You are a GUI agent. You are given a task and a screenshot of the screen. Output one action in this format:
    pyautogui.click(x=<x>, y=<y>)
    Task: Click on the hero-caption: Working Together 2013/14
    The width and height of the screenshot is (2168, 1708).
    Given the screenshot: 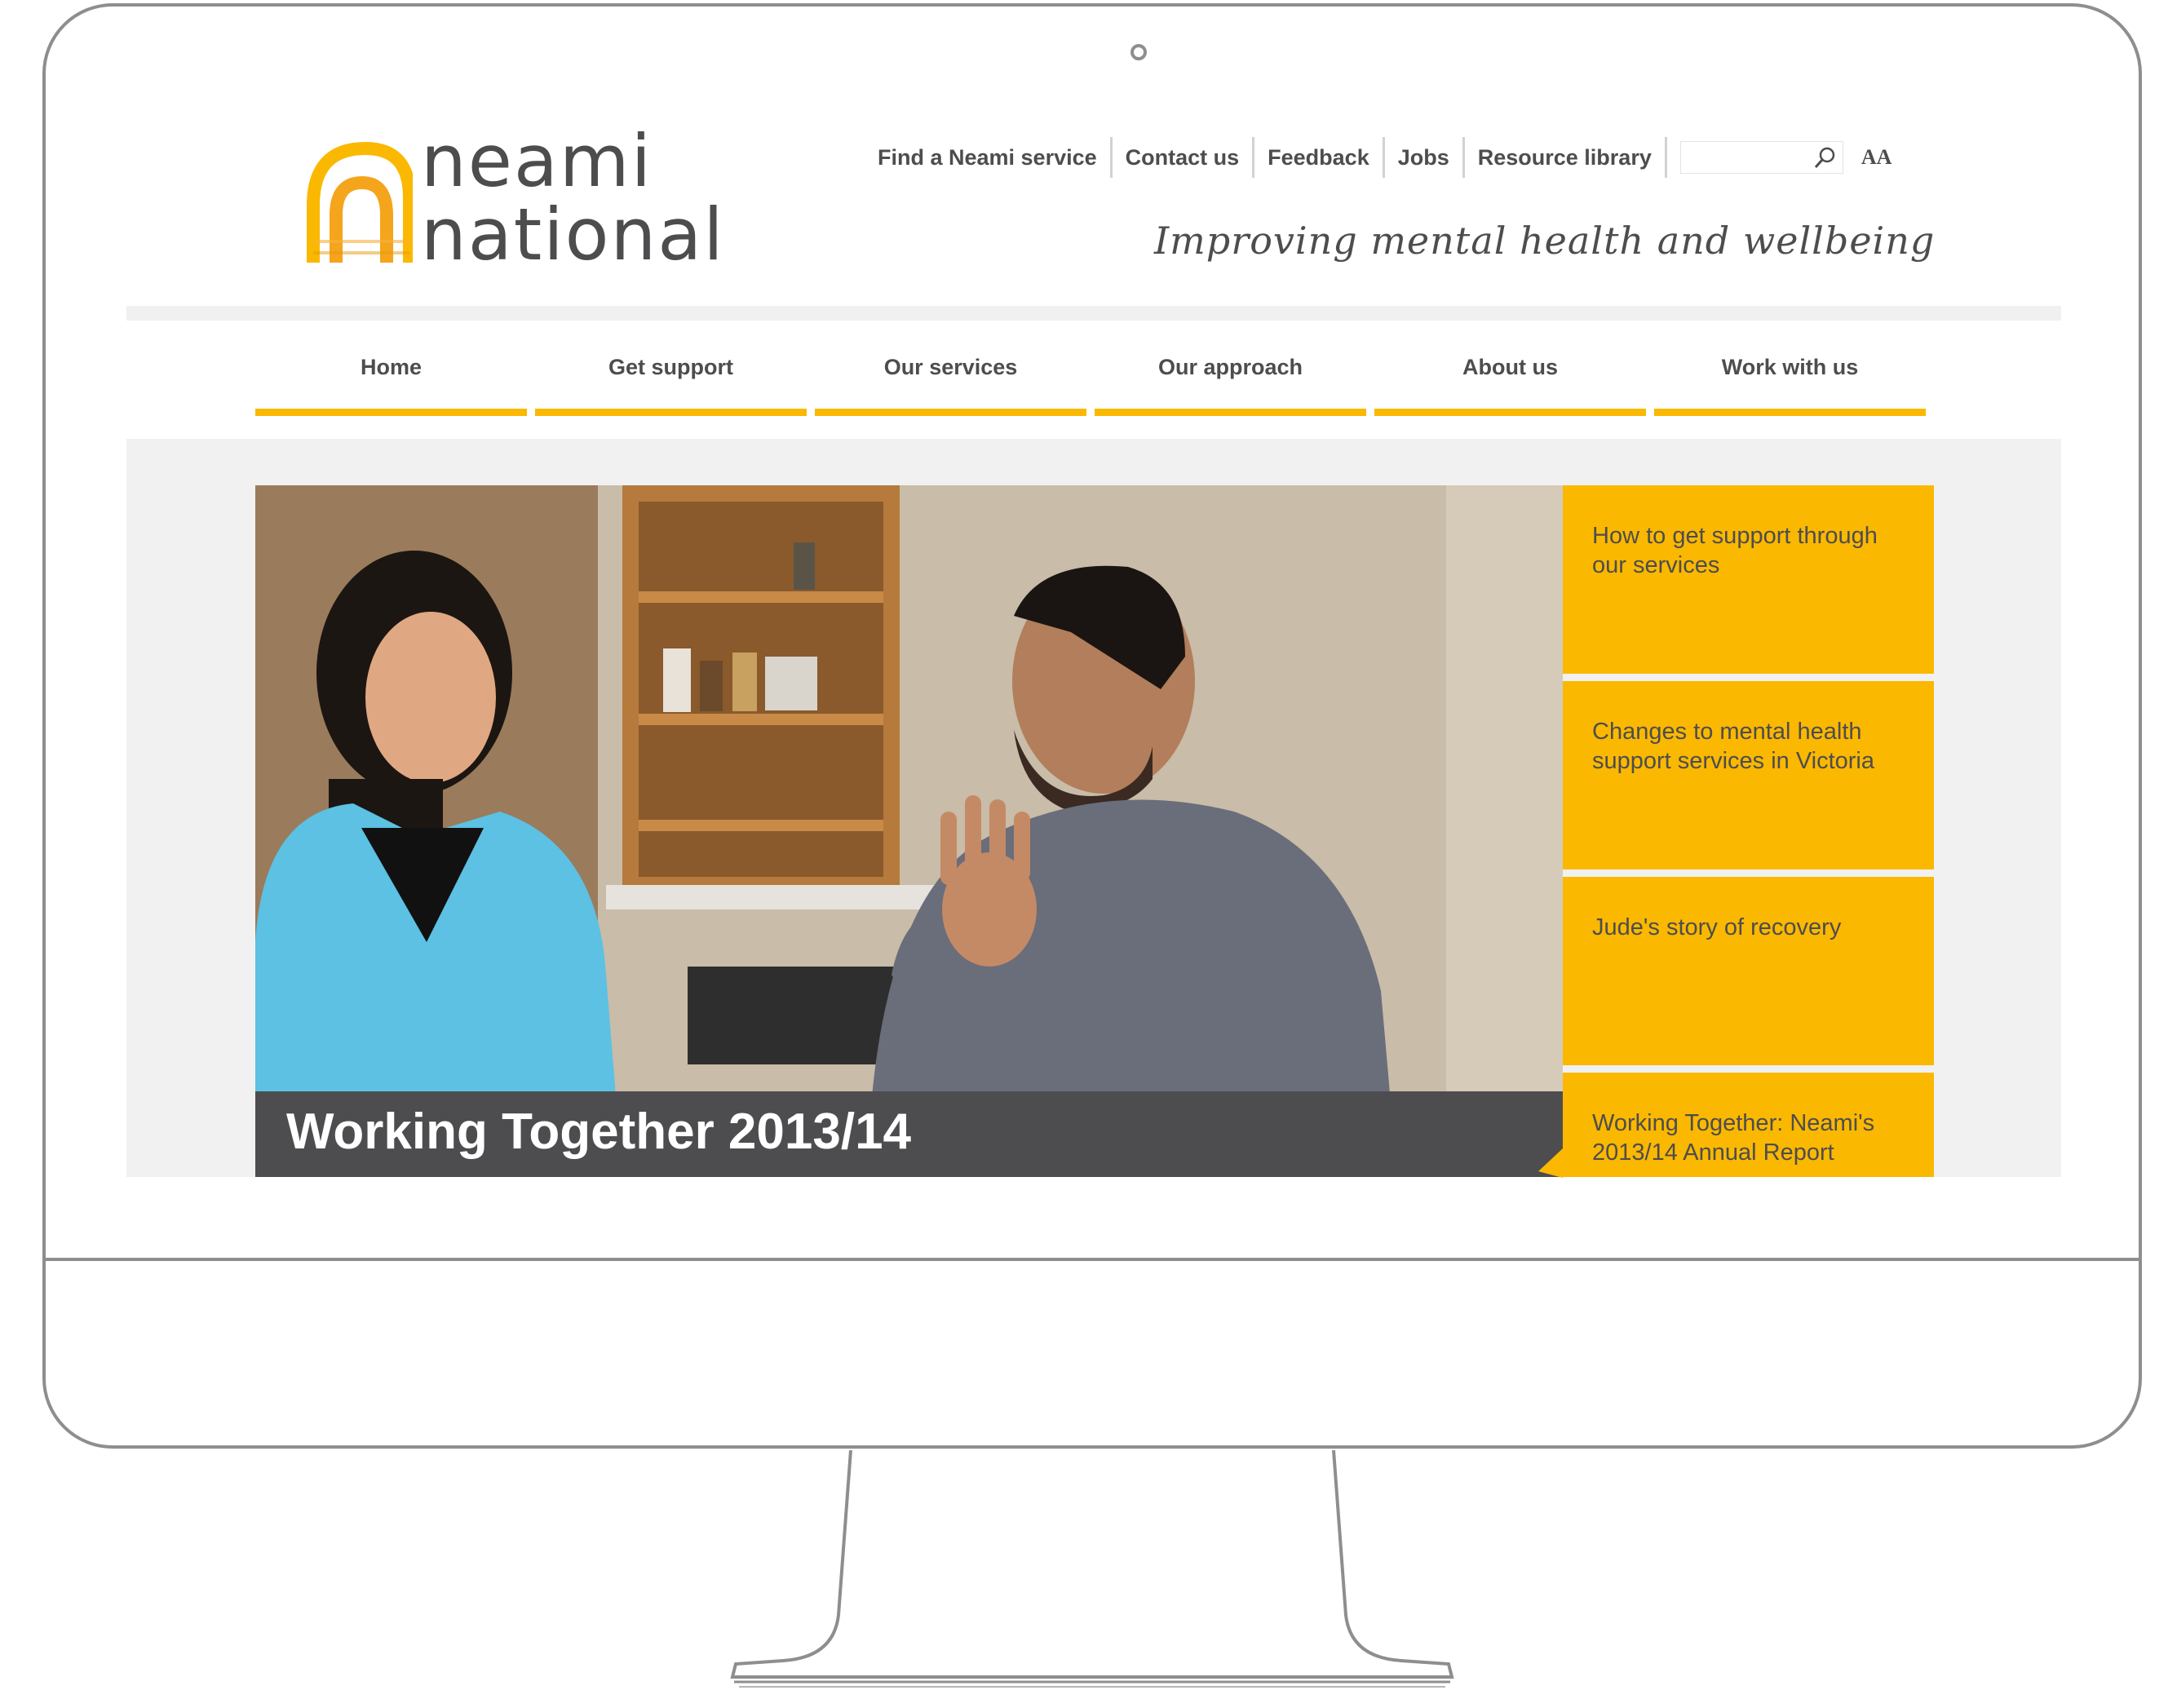 What is the action you would take?
    pyautogui.click(x=599, y=1132)
    